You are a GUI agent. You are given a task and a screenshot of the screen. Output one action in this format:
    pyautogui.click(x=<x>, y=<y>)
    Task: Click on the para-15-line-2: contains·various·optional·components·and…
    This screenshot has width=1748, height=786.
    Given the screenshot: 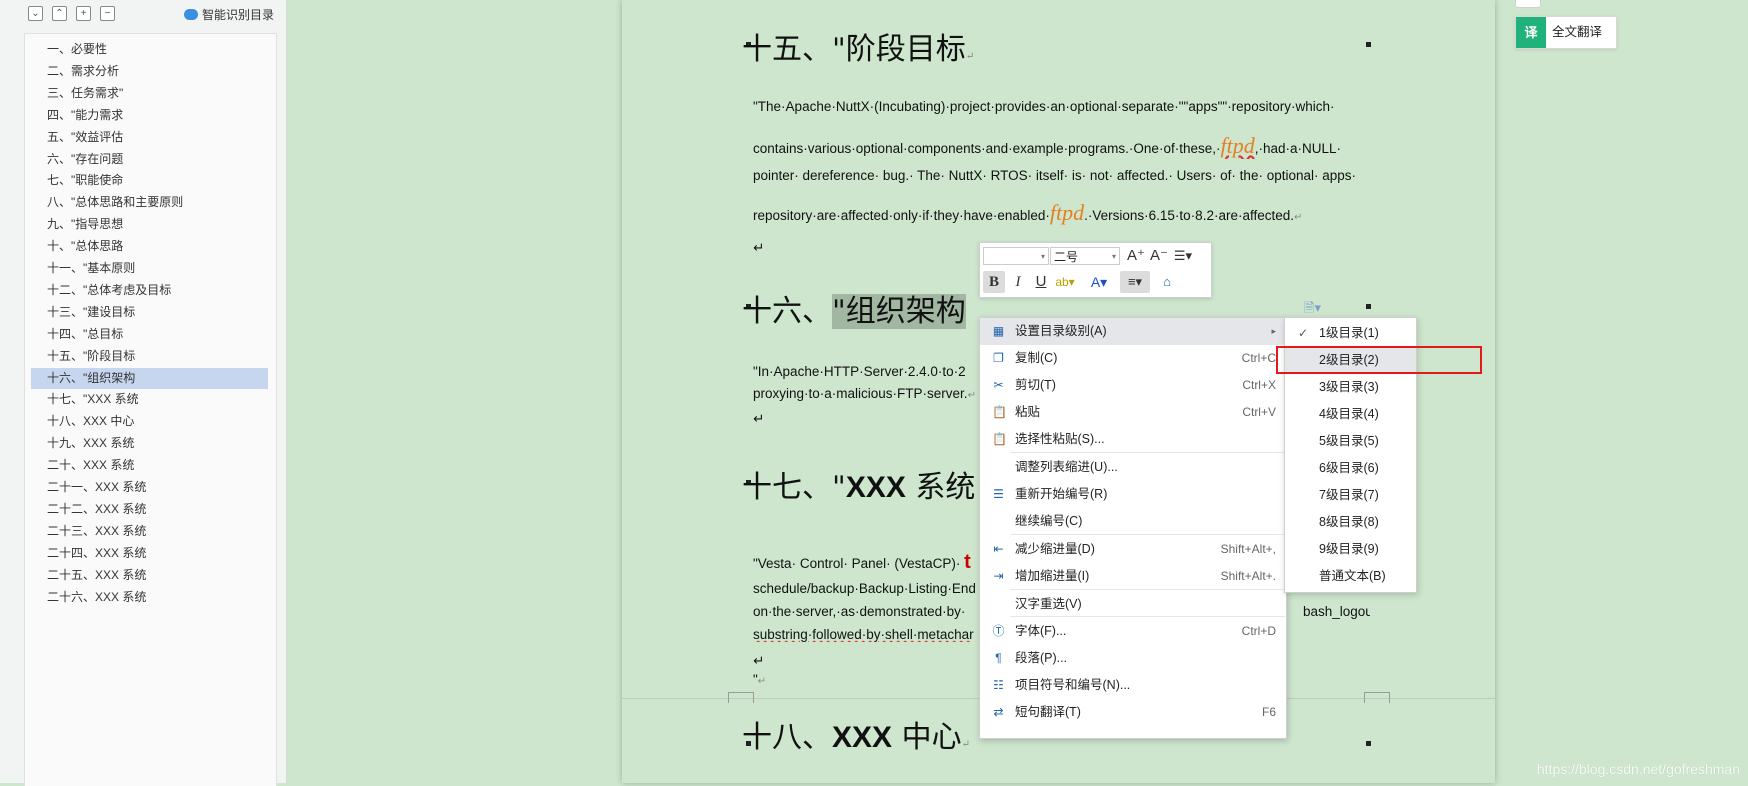 What is the action you would take?
    pyautogui.click(x=1061, y=146)
    